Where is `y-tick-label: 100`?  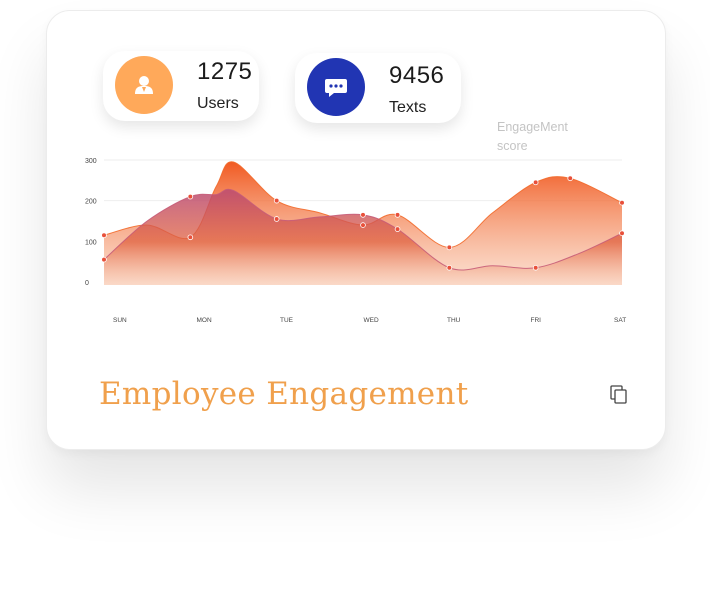 y-tick-label: 100 is located at coordinates (91, 242).